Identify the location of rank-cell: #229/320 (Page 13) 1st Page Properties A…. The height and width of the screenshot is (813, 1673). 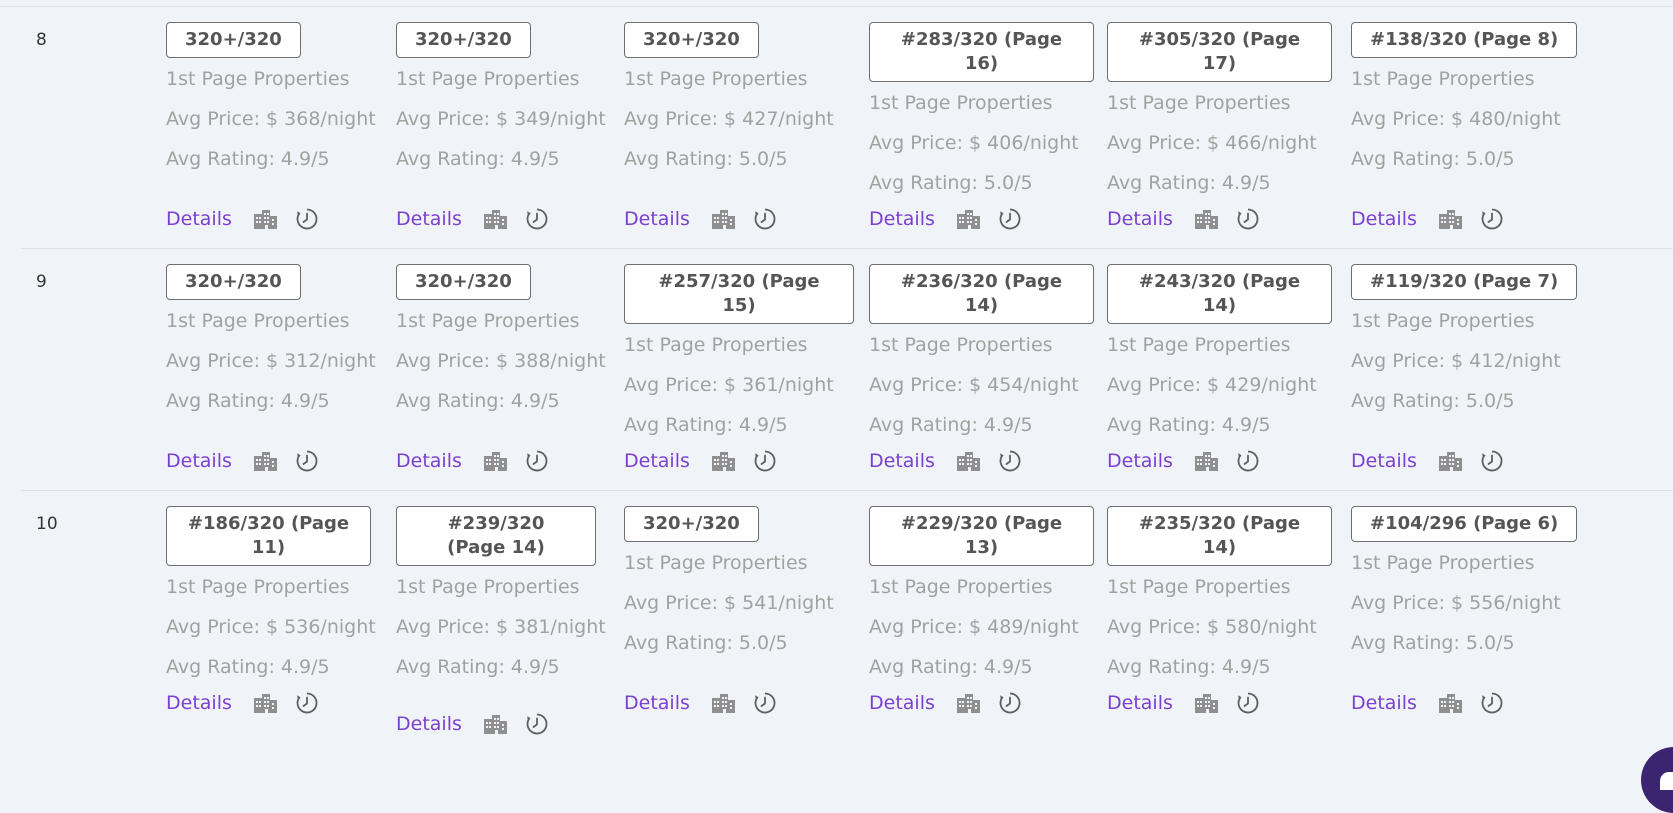
(981, 610).